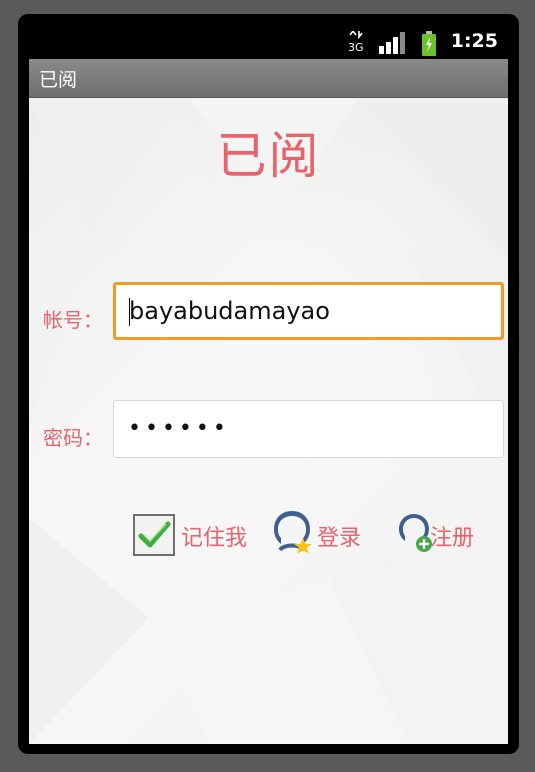  I want to click on status-time: 1:25, so click(474, 41).